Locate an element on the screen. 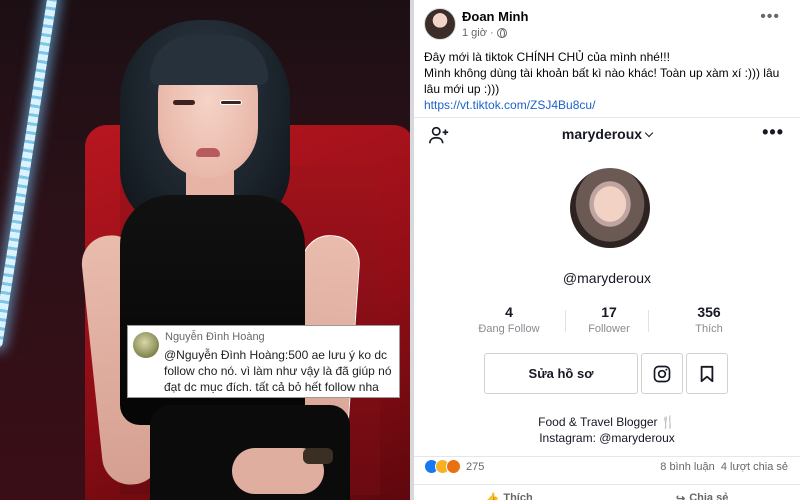  angry-reaction-icon is located at coordinates (453, 466).